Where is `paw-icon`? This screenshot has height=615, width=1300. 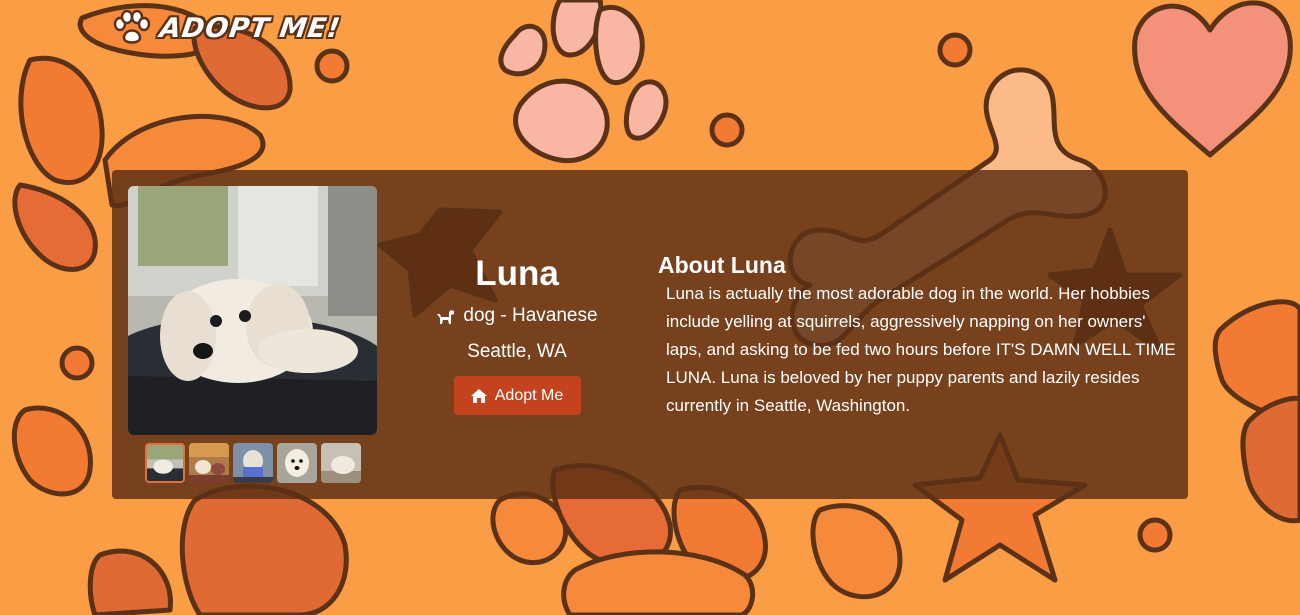
paw-icon is located at coordinates (132, 27).